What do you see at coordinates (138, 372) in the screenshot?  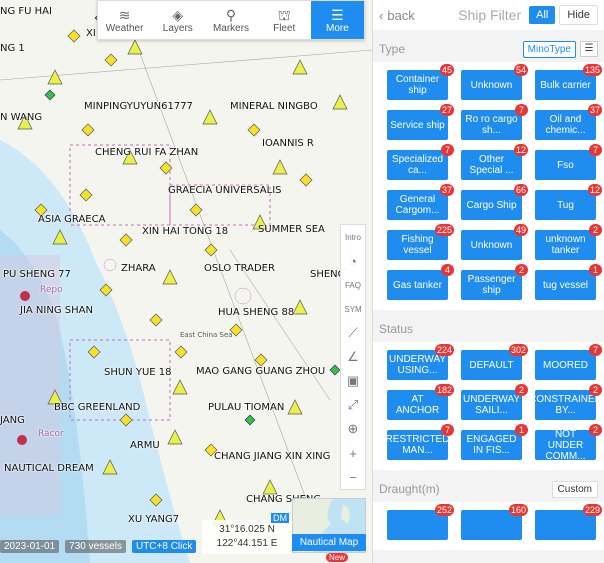 I see `ship-label: SHUN YUE 18` at bounding box center [138, 372].